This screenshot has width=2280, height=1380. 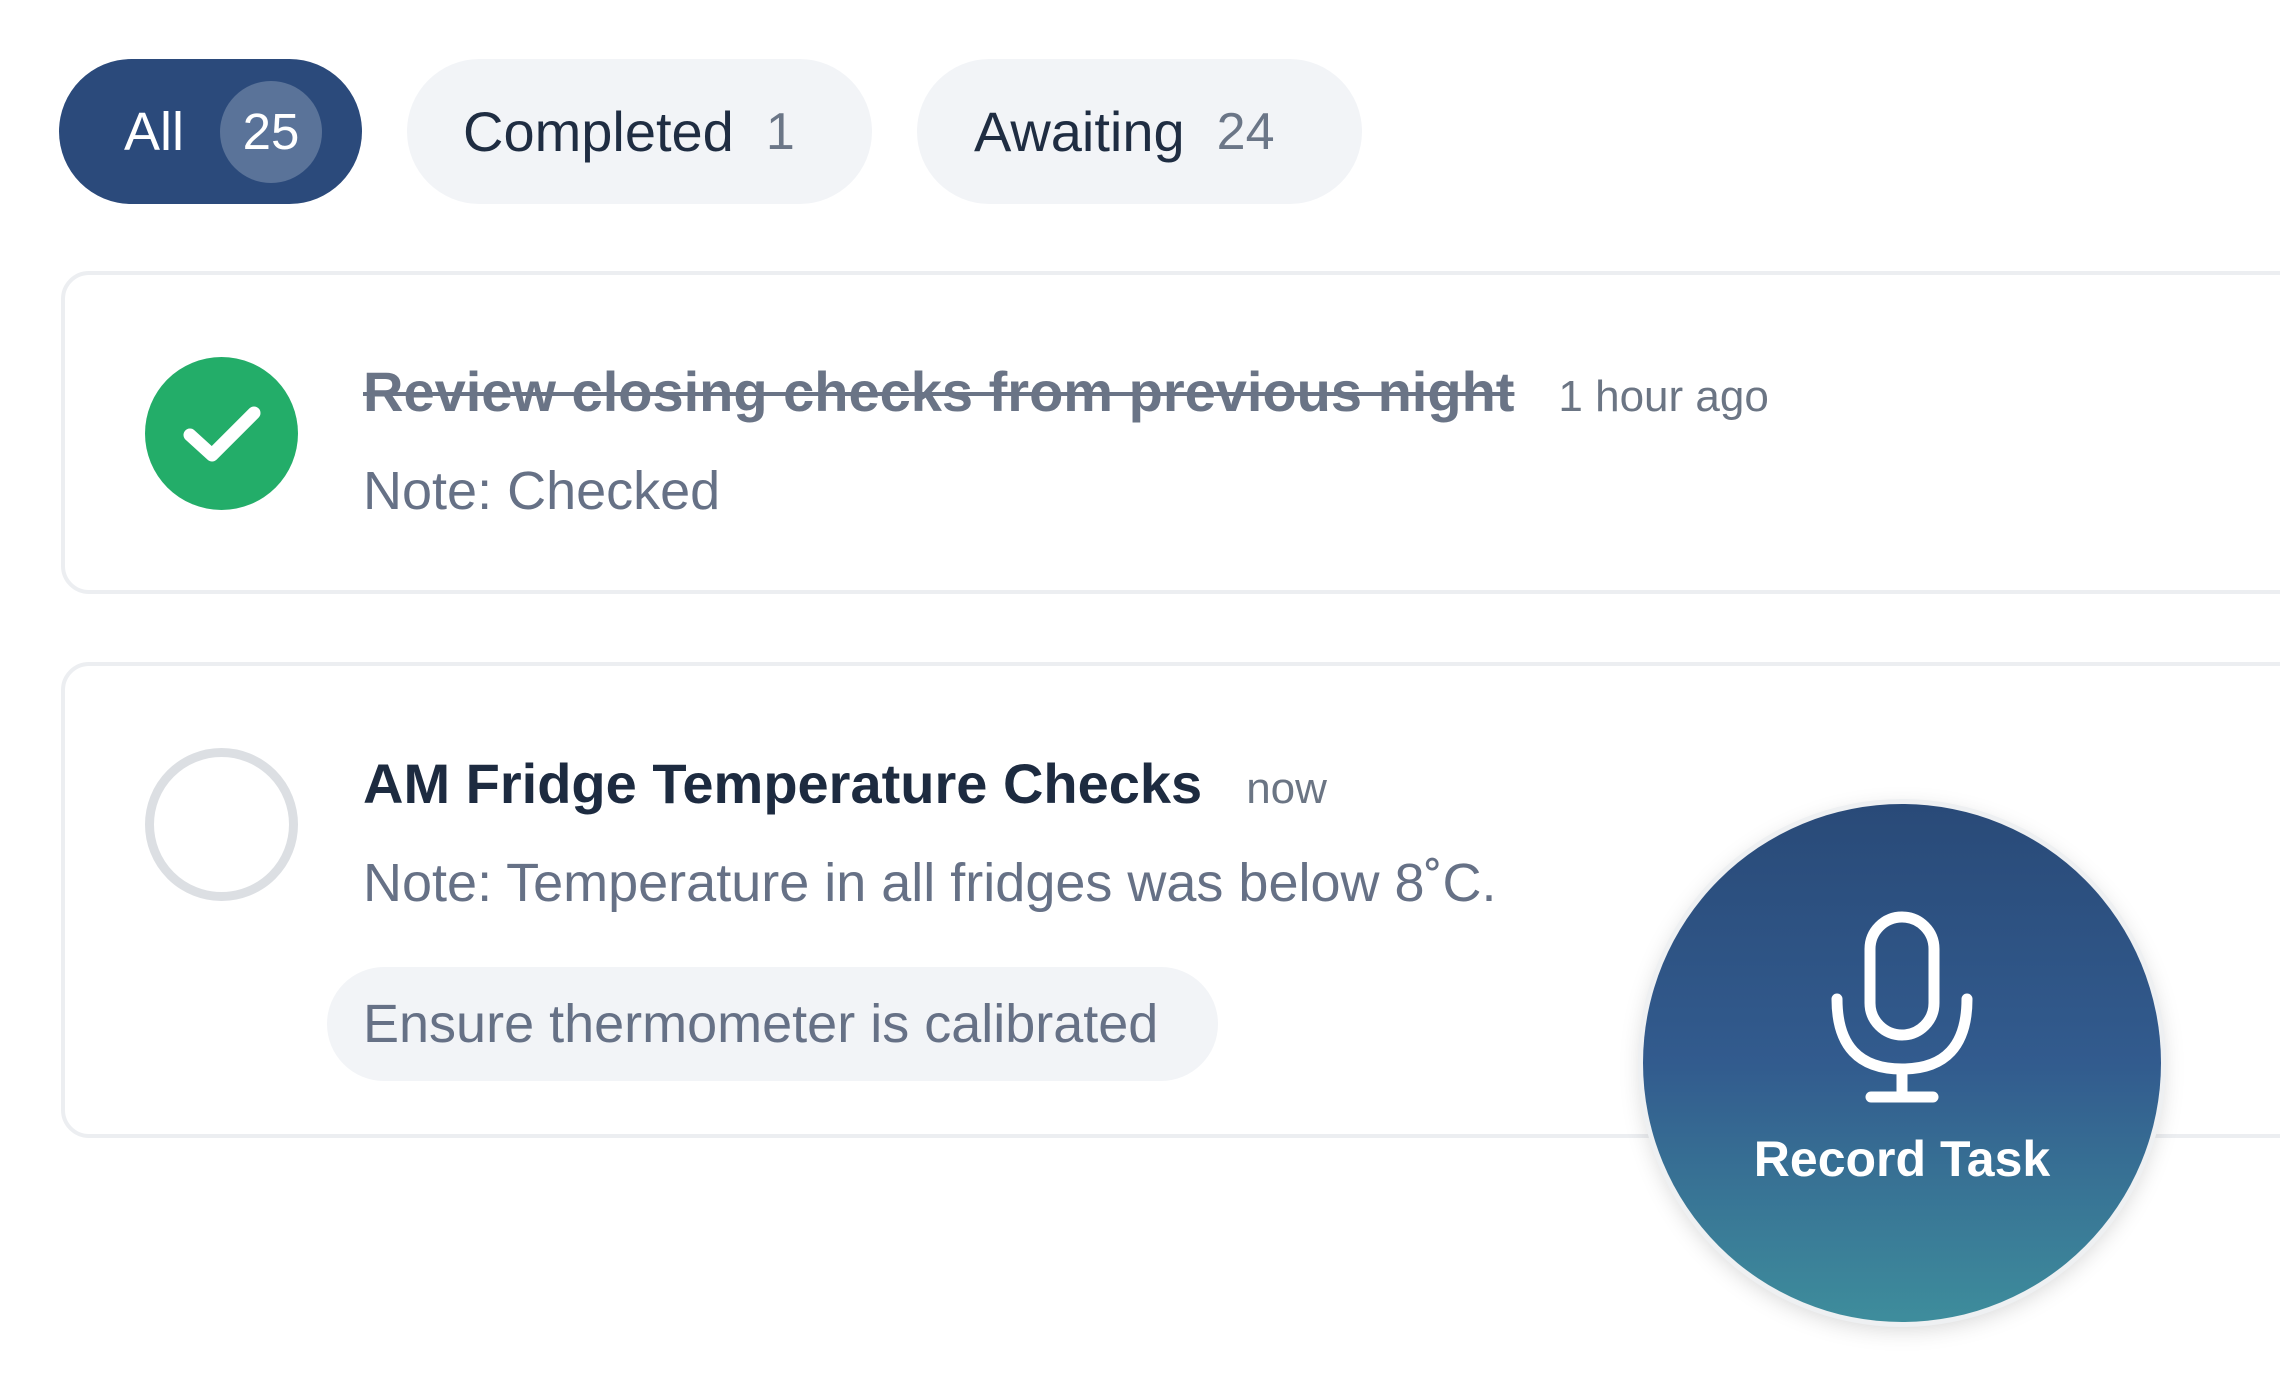 What do you see at coordinates (1902, 1007) in the screenshot?
I see `microphone-icon` at bounding box center [1902, 1007].